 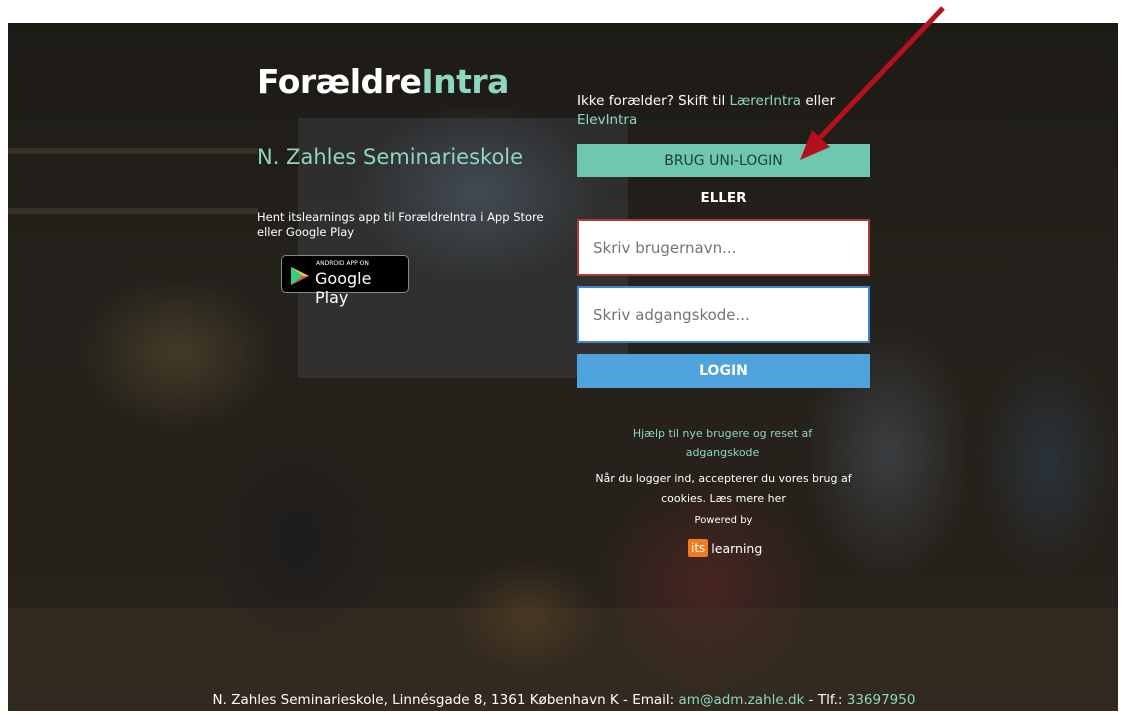 What do you see at coordinates (879, 75) in the screenshot?
I see `arrow-shaft` at bounding box center [879, 75].